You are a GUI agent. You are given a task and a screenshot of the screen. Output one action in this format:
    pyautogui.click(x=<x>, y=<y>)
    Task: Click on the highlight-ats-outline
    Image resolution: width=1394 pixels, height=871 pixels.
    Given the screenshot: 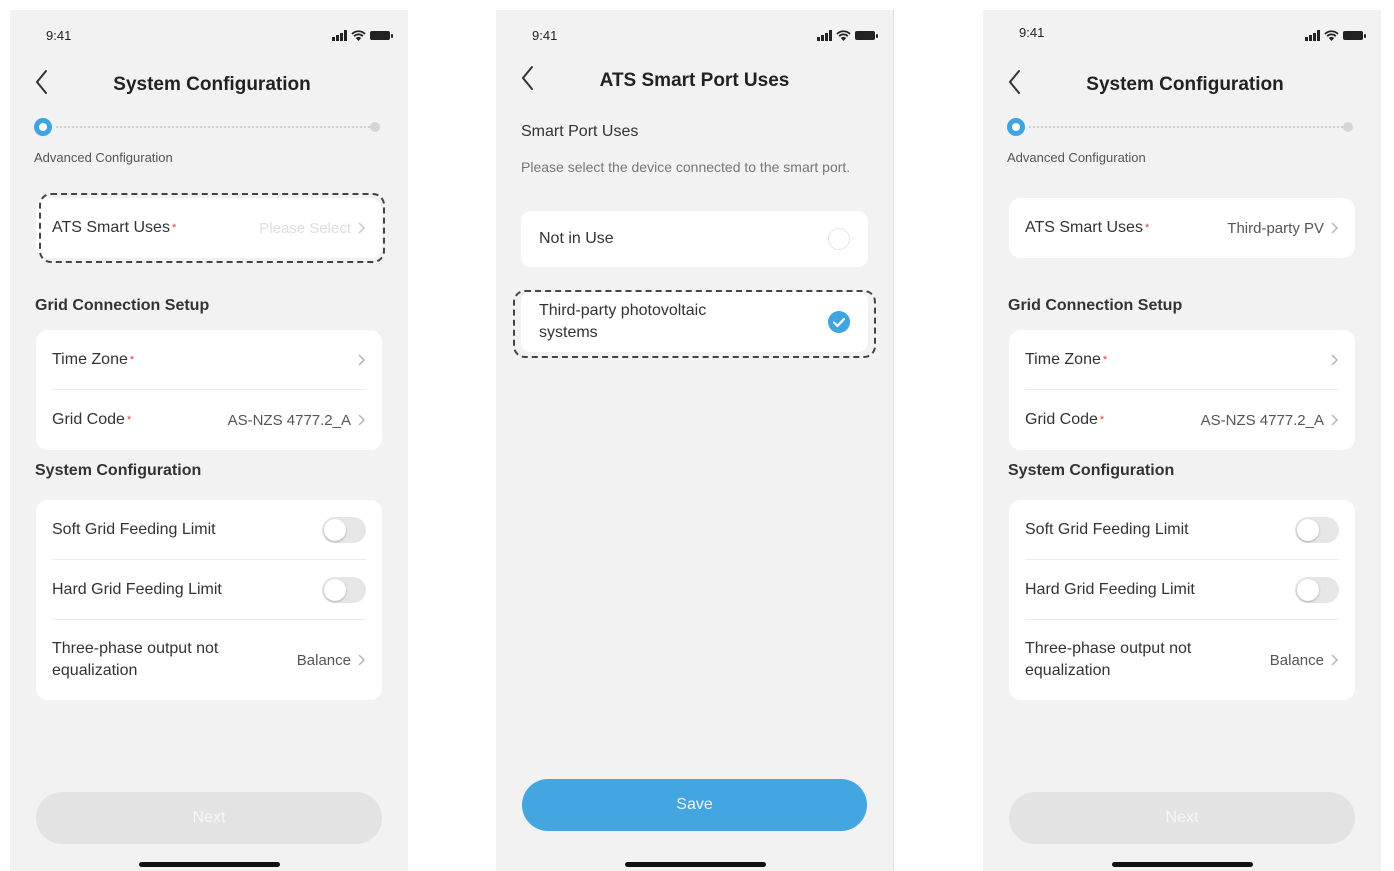 What is the action you would take?
    pyautogui.click(x=212, y=228)
    